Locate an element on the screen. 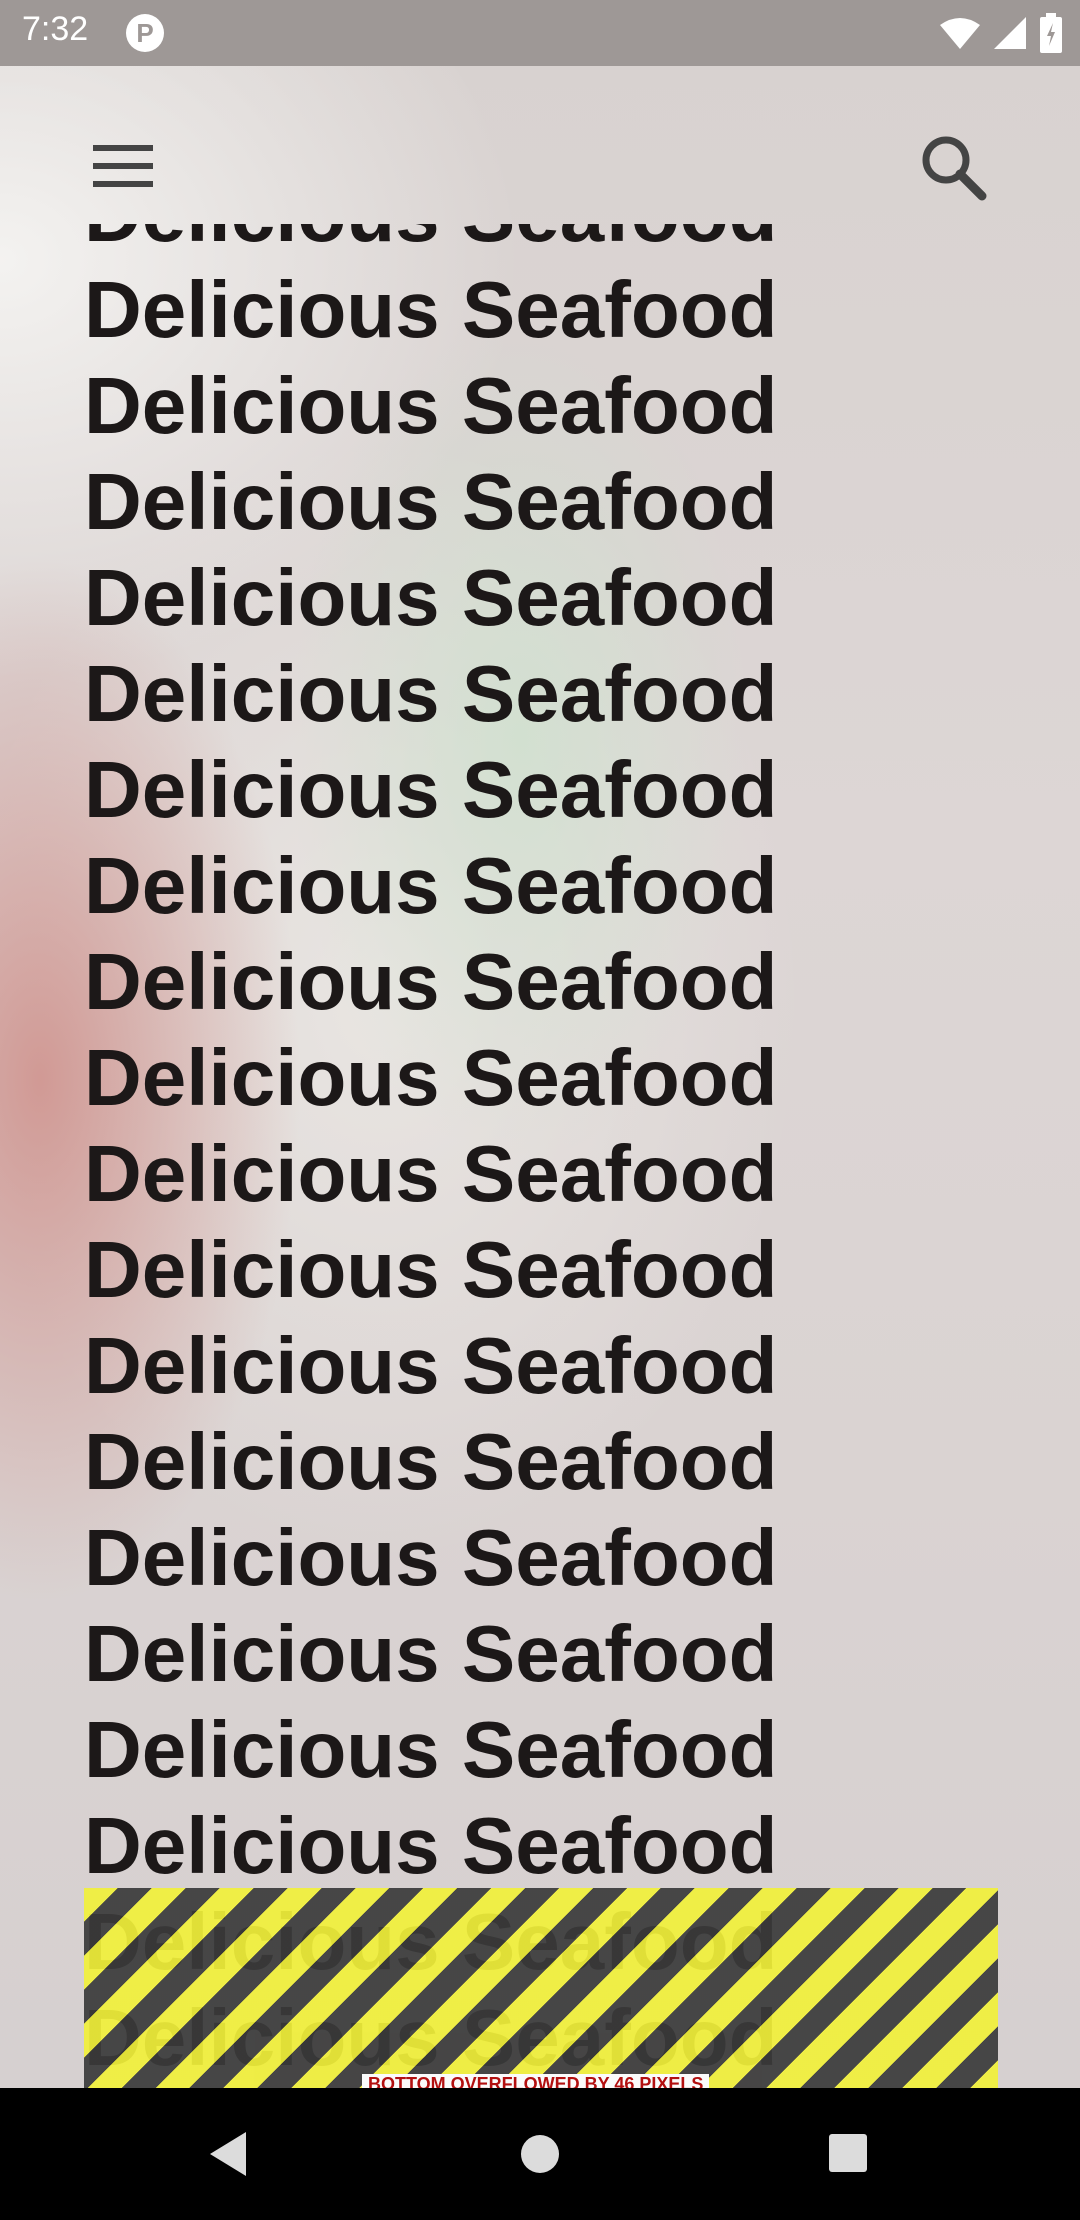 The image size is (1080, 2220). menu-button is located at coordinates (123, 166).